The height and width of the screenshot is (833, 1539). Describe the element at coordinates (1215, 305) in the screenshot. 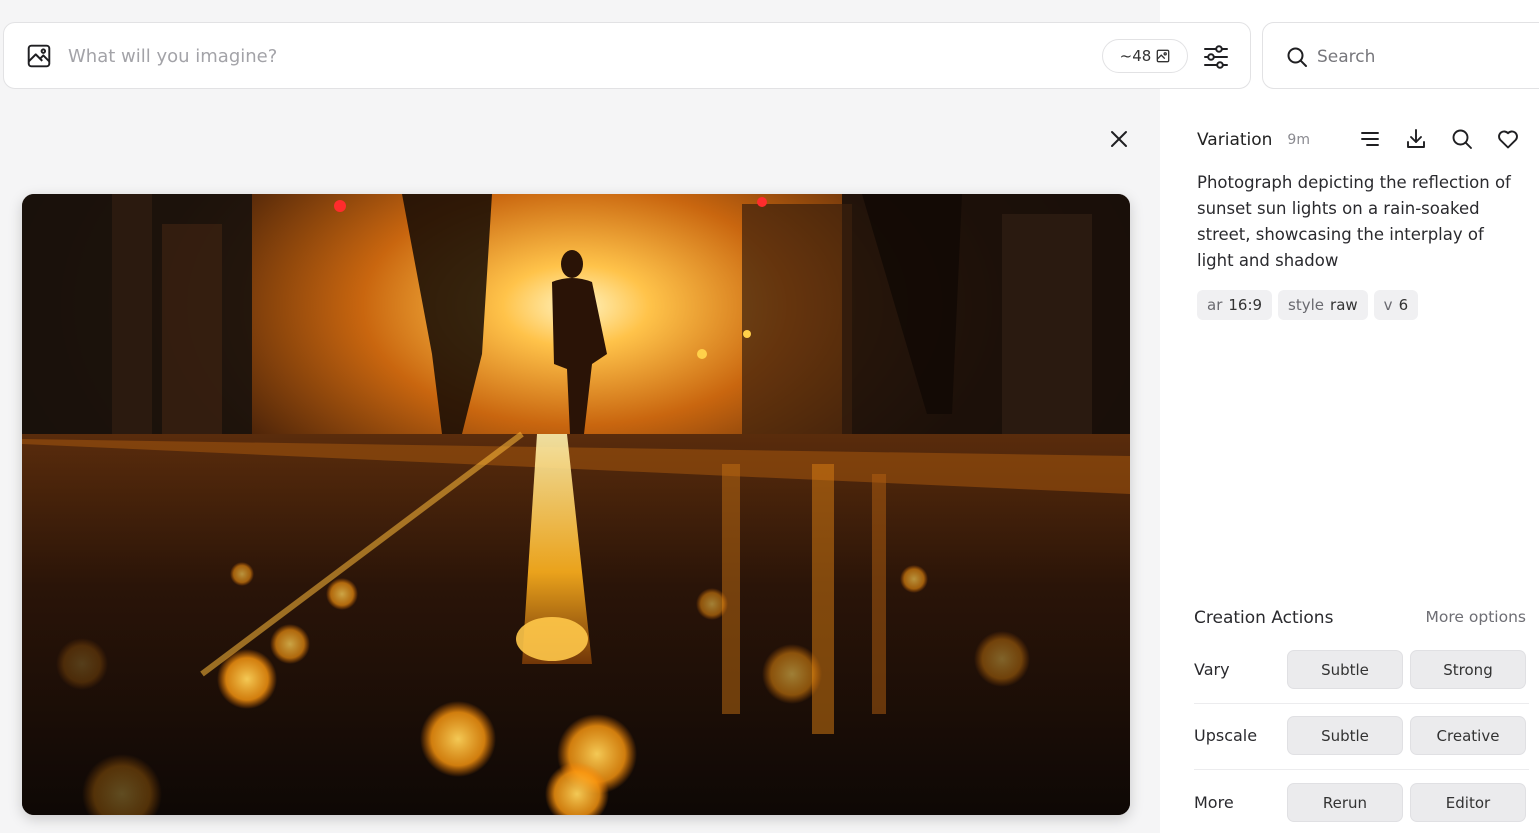

I see `param-key: ar` at that location.